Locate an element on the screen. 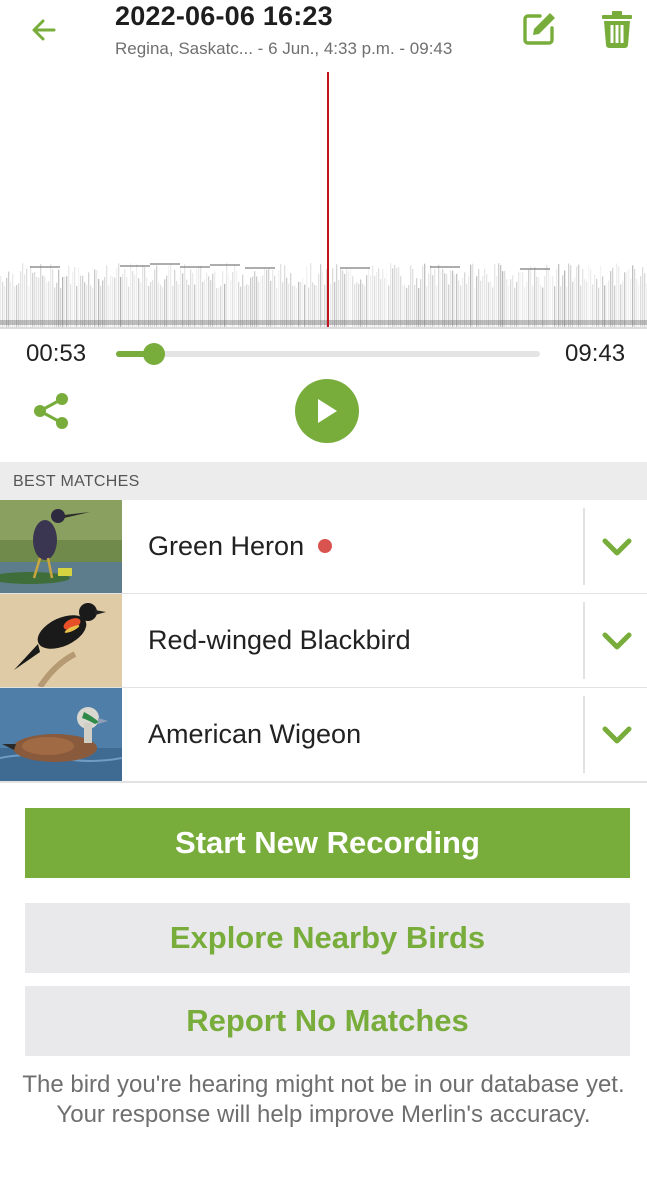 This screenshot has width=647, height=1200. share-button is located at coordinates (51, 411).